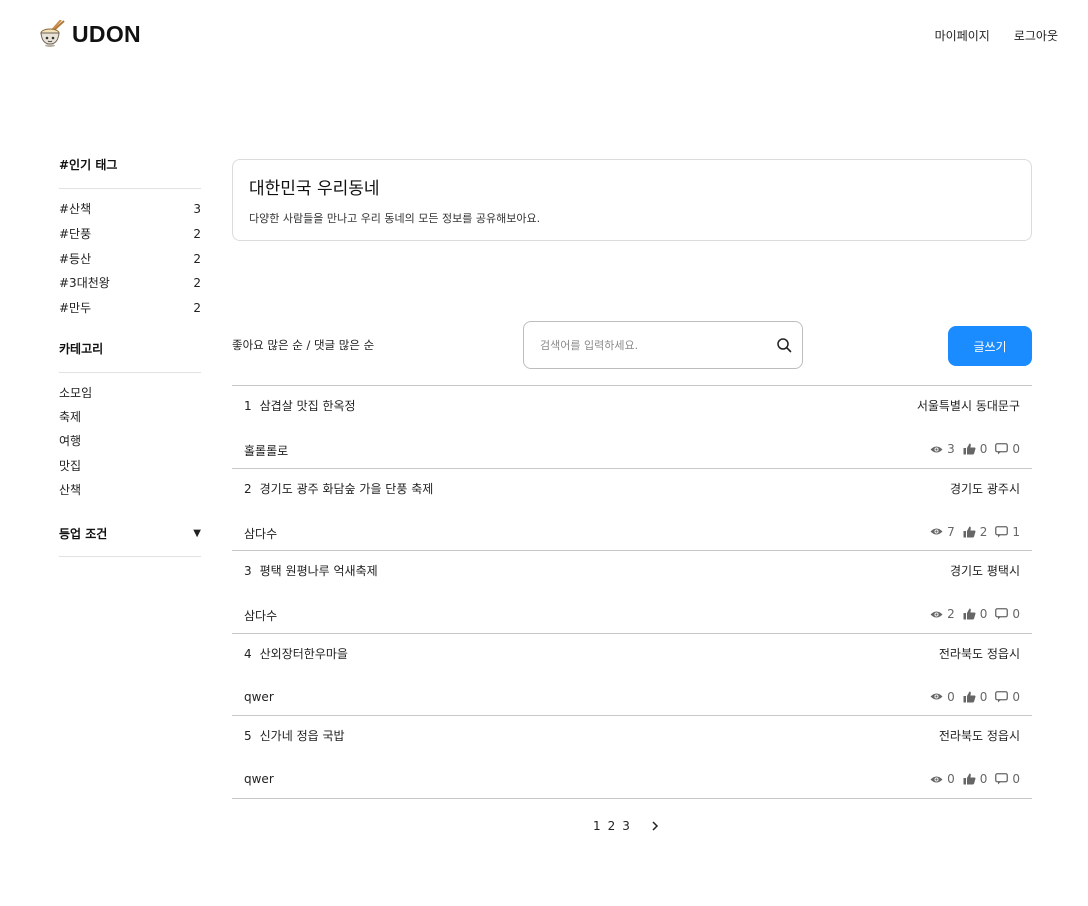 This screenshot has height=906, width=1088. I want to click on brand-name: UDON, so click(106, 33).